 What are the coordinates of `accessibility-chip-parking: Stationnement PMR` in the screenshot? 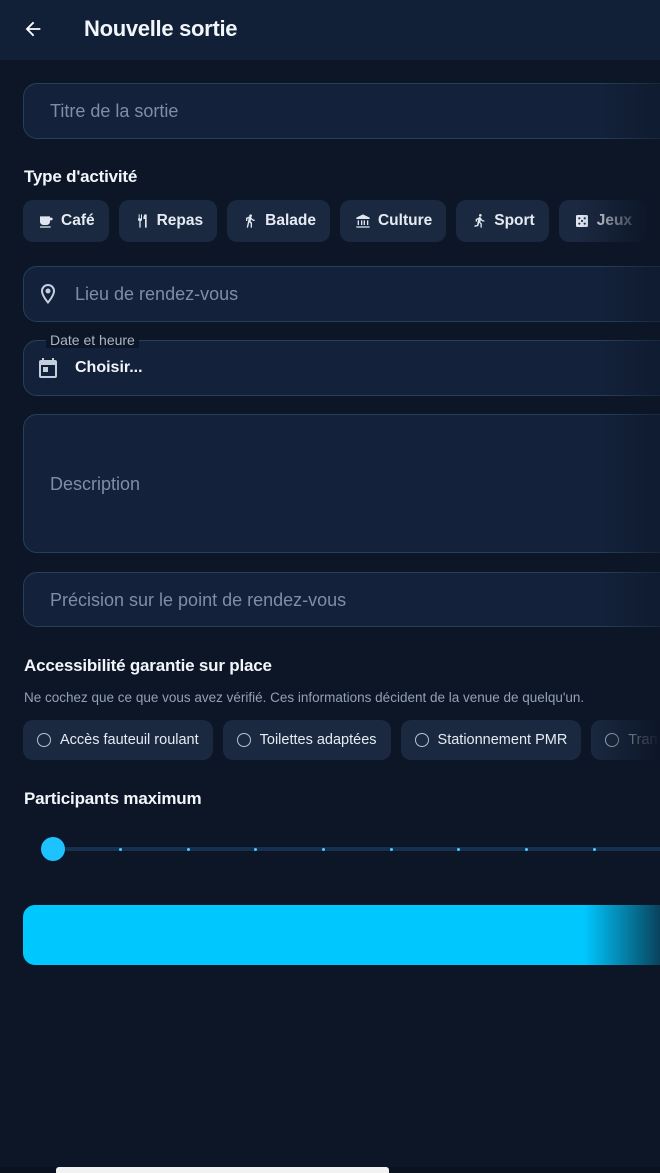 It's located at (491, 740).